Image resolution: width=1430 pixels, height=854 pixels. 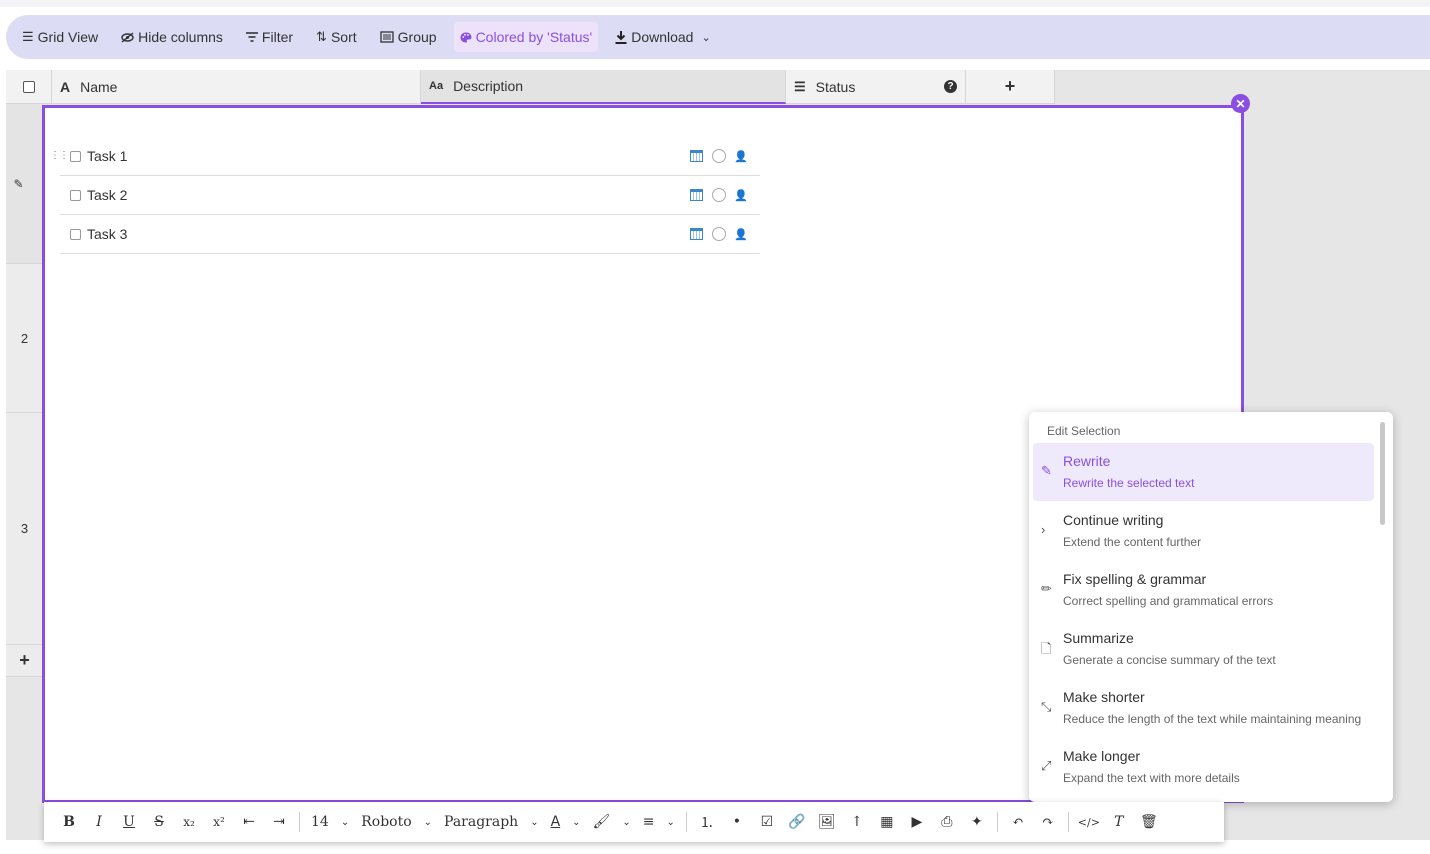 I want to click on download-button: Download ⌄, so click(x=662, y=37).